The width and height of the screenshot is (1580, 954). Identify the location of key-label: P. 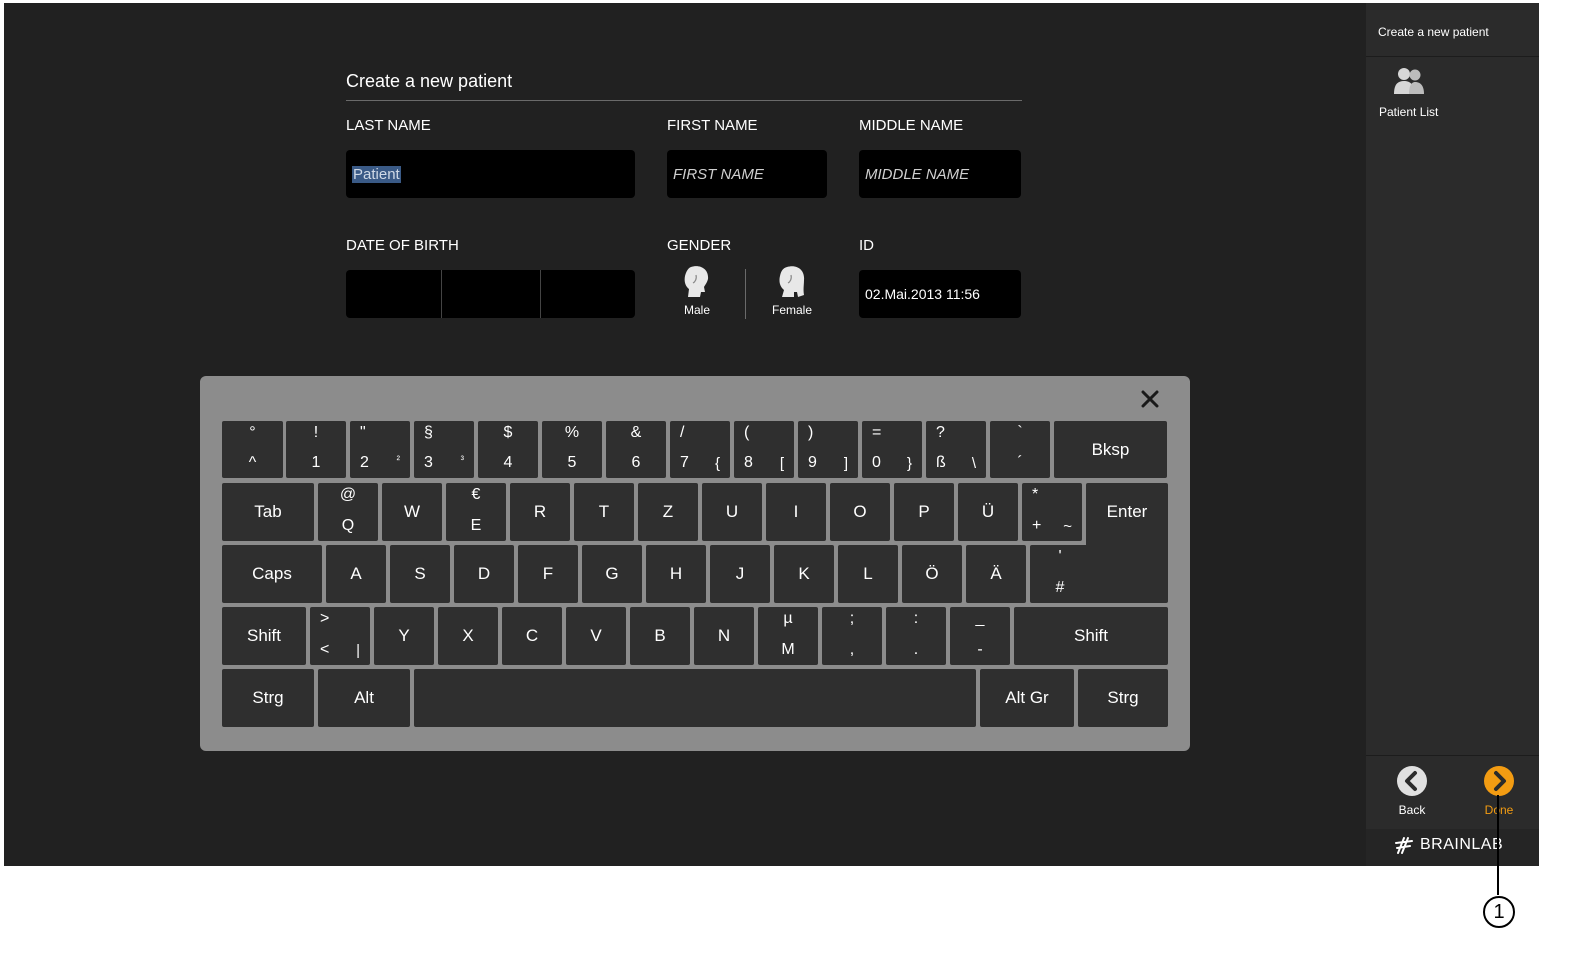
(924, 511).